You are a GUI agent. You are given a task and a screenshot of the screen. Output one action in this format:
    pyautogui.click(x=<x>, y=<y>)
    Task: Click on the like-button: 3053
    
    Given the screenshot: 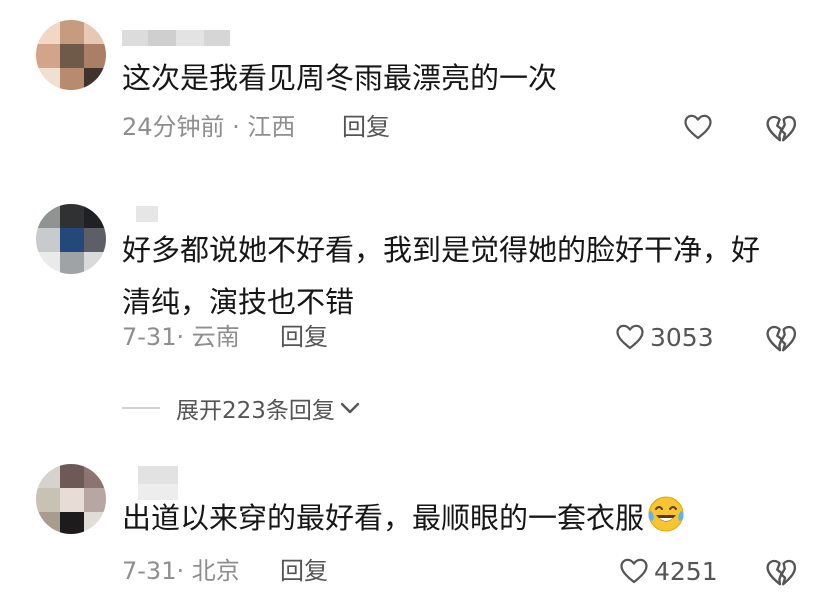 What is the action you would take?
    pyautogui.click(x=665, y=337)
    